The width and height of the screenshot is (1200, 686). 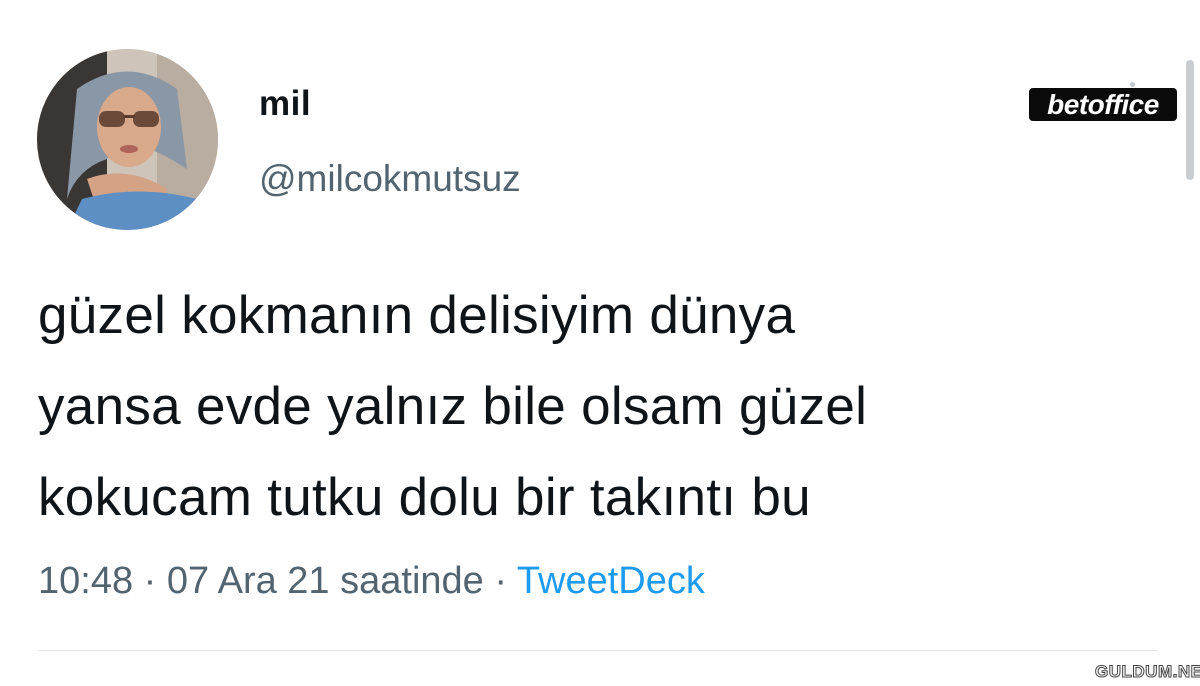 I want to click on display-name: mil, so click(x=285, y=104).